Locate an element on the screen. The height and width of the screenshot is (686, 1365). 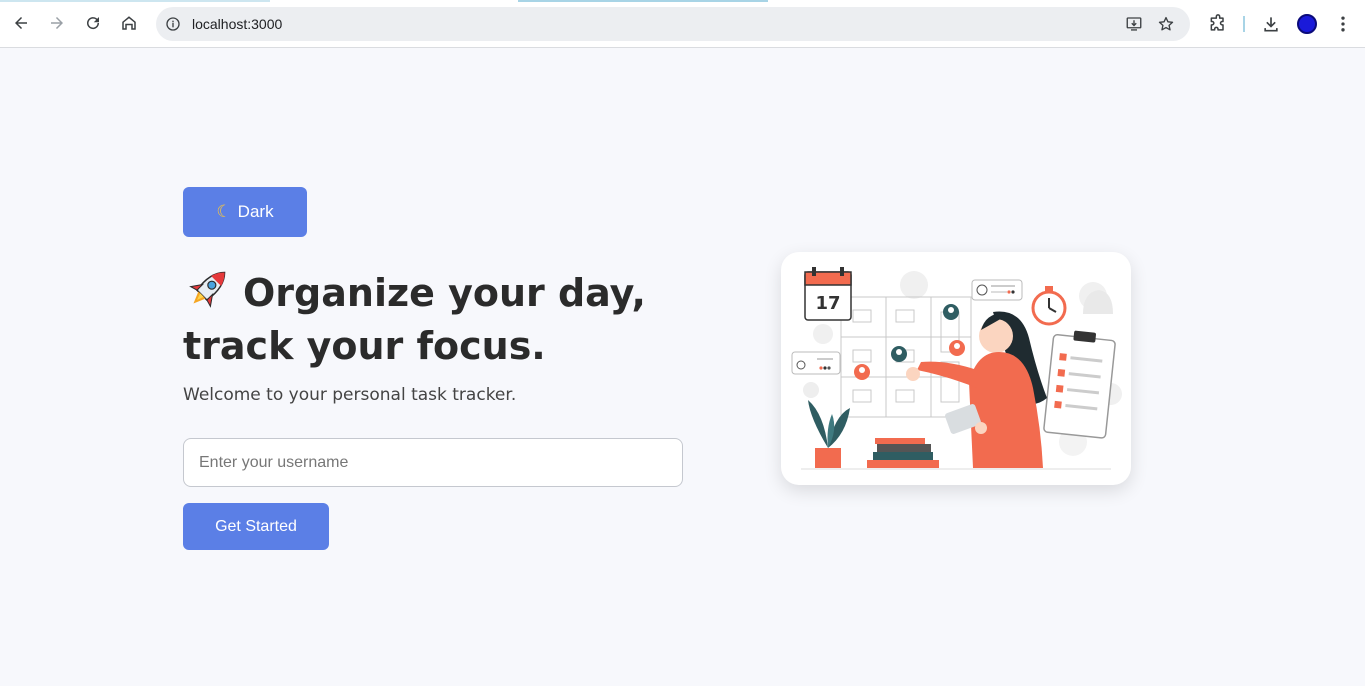
dark-mode-toggle-button: ☾ Dark is located at coordinates (245, 212).